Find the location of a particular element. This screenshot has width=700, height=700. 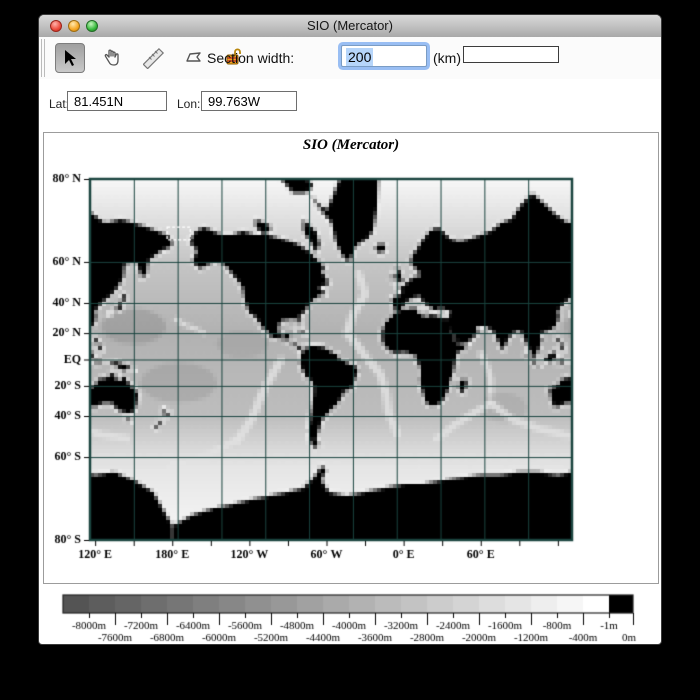

lon-label: Lon: is located at coordinates (189, 104).